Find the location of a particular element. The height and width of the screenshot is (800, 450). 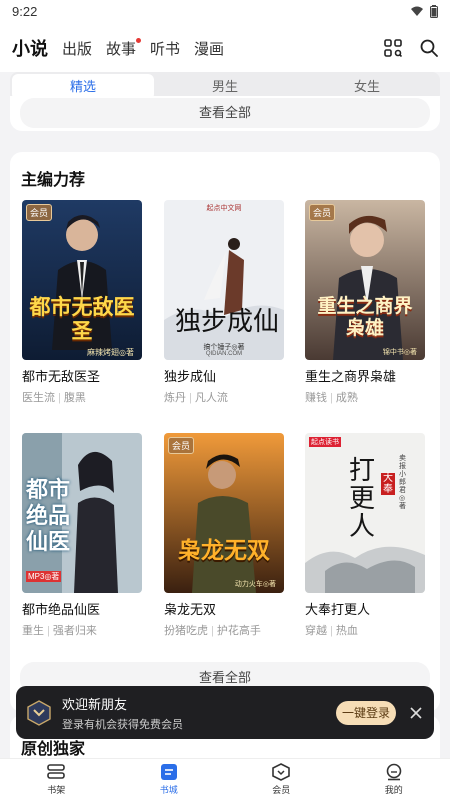

battery-icon is located at coordinates (434, 11).